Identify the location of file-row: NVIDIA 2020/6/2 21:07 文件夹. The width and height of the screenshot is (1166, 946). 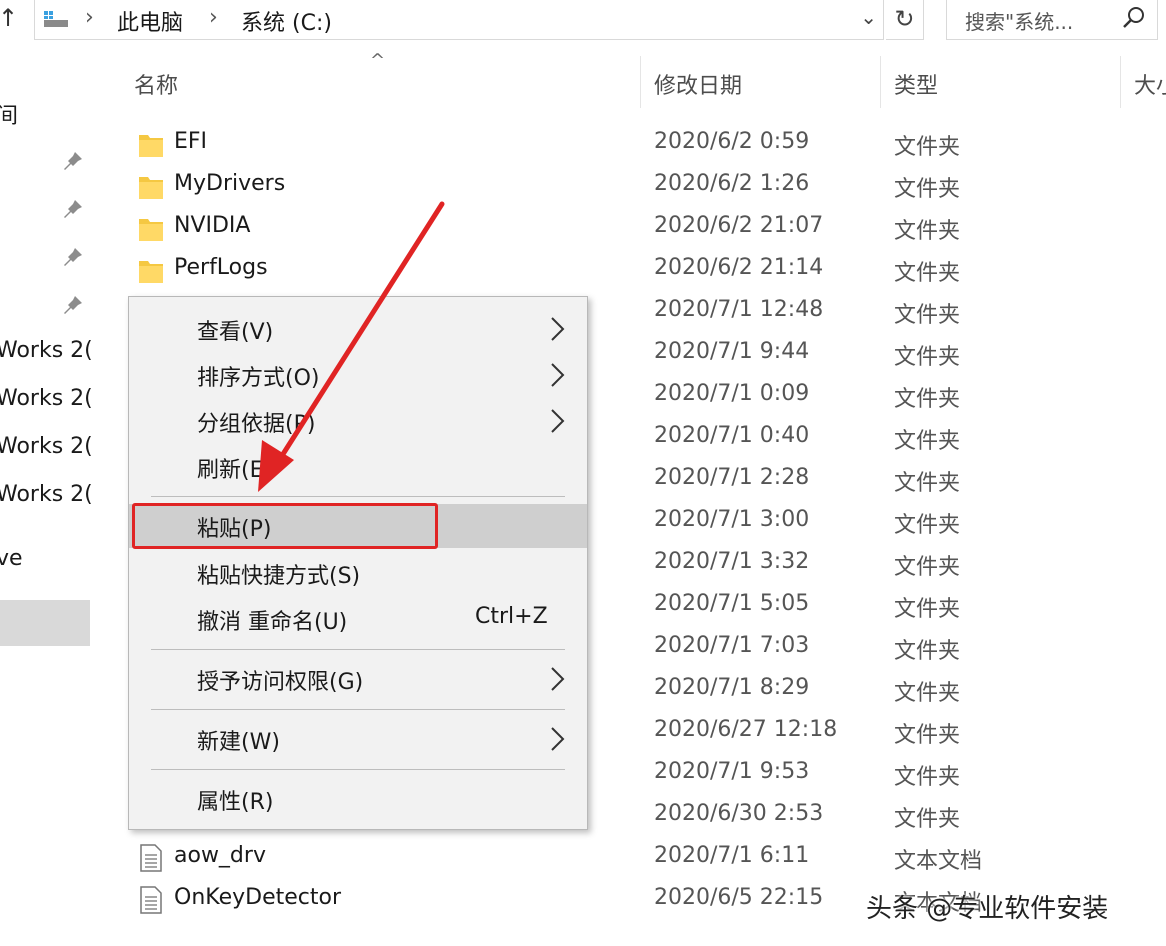
(648, 227).